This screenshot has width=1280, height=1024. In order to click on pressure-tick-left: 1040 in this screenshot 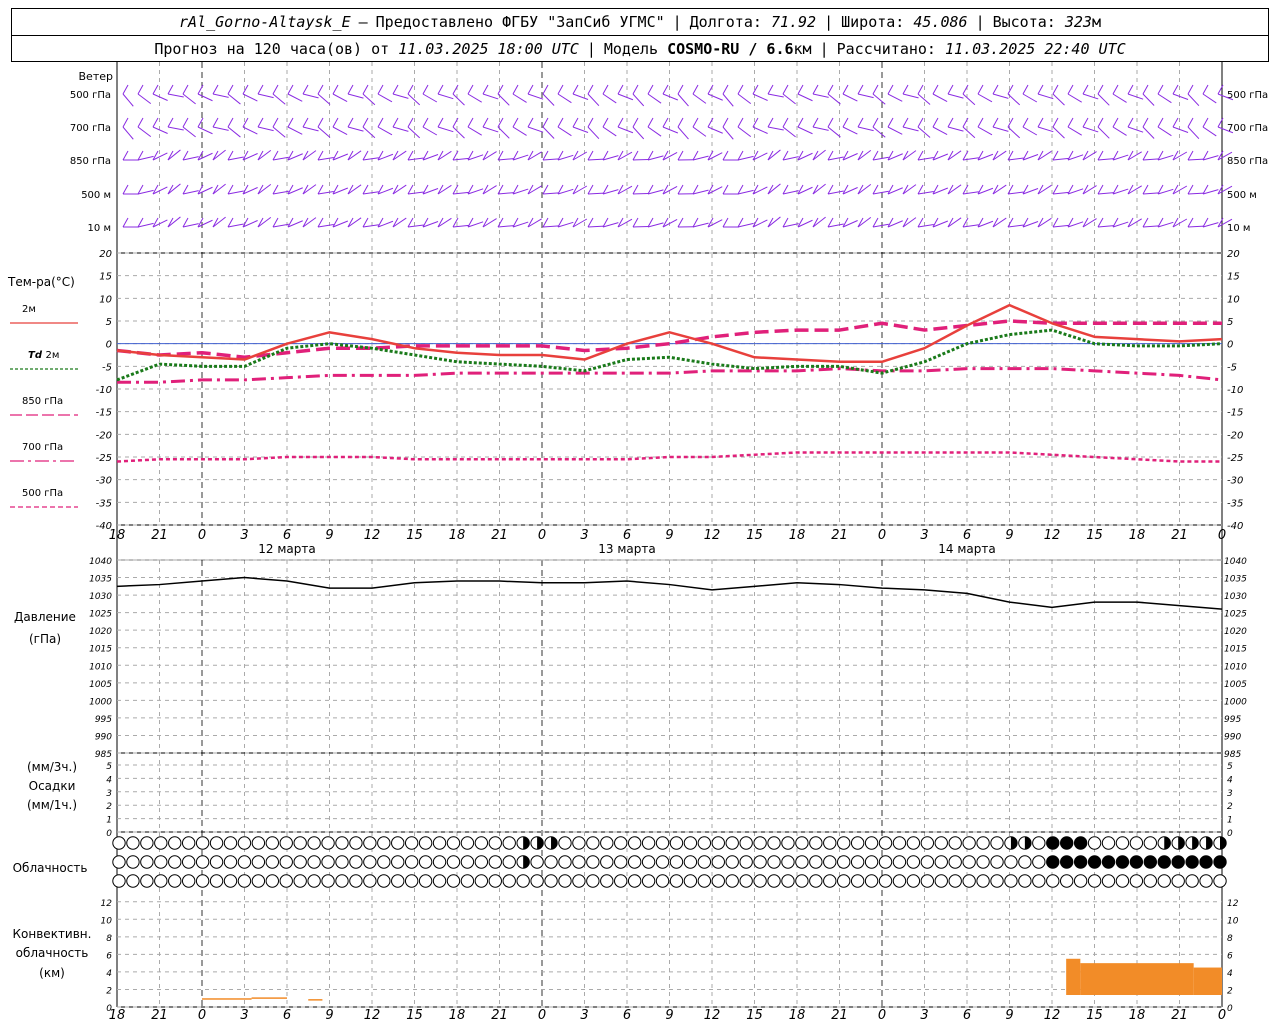, I will do `click(100, 562)`.